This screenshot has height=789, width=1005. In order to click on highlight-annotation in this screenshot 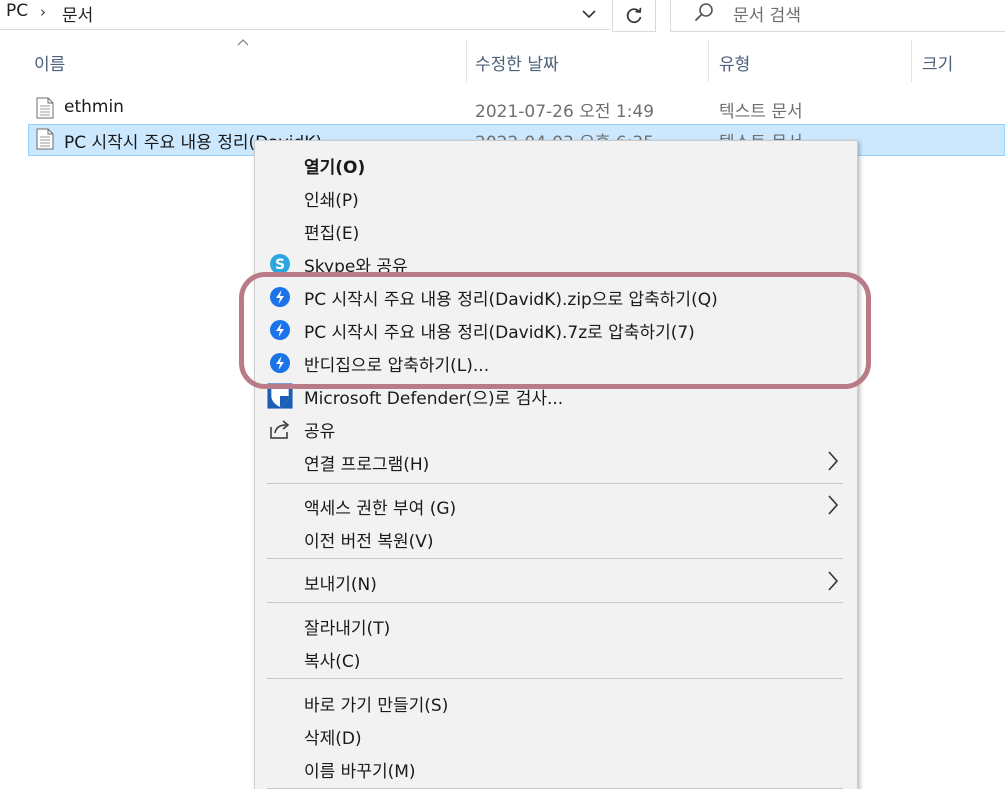, I will do `click(555, 330)`.